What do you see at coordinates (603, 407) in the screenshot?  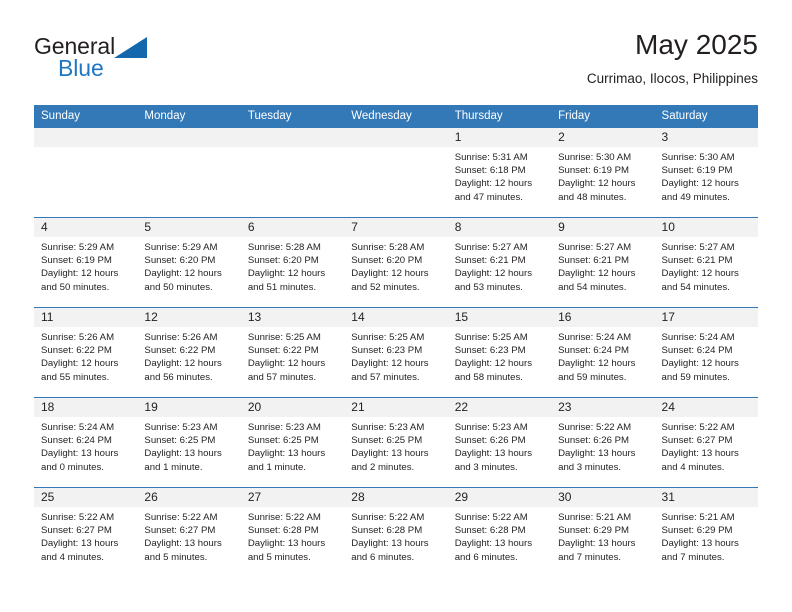 I see `day-number: 23` at bounding box center [603, 407].